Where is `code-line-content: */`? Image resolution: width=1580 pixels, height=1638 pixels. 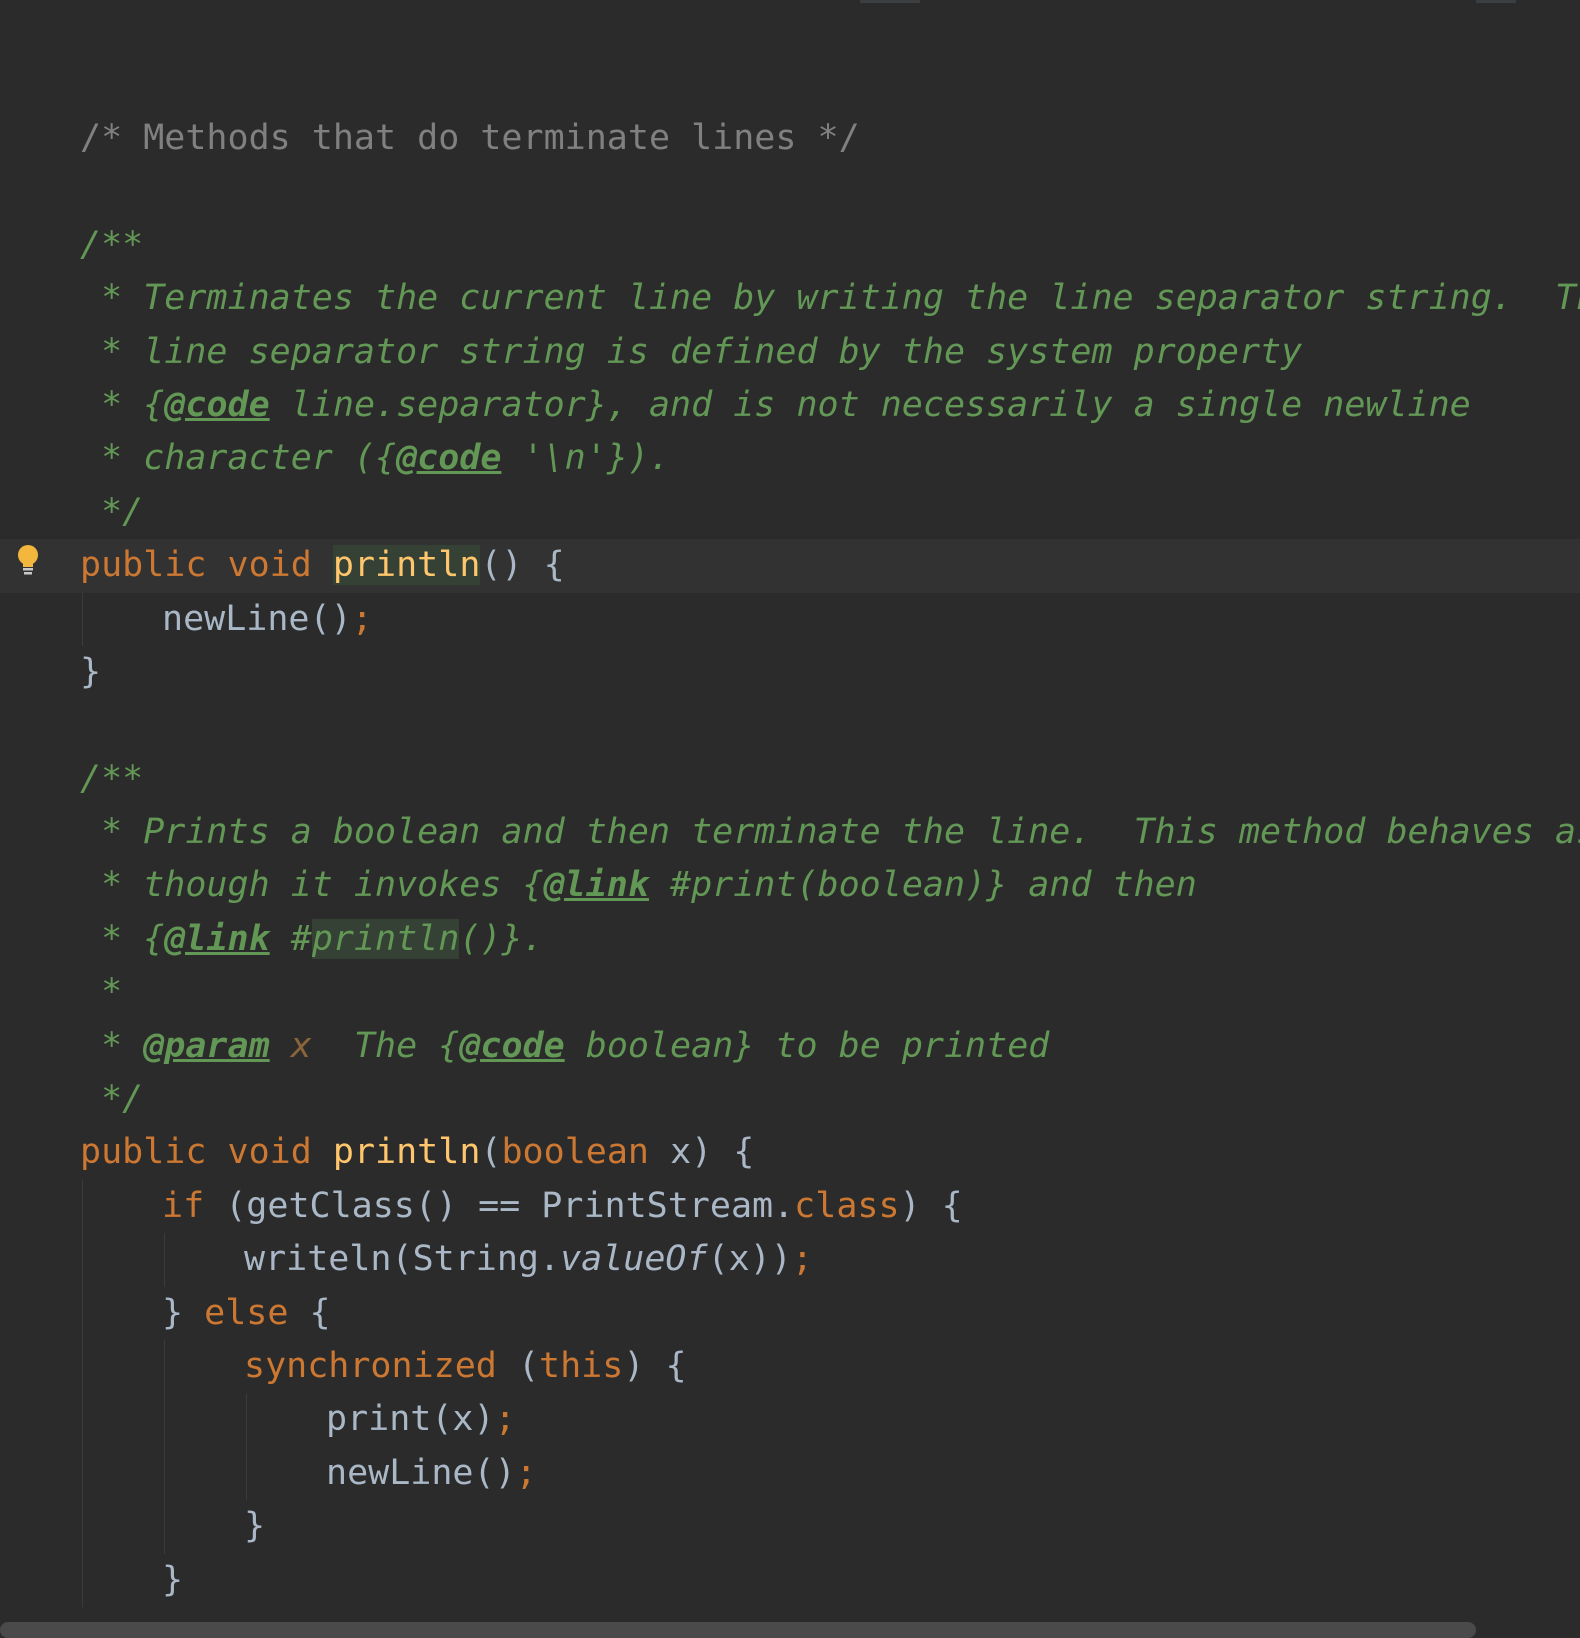
code-line-content: */ is located at coordinates (111, 512).